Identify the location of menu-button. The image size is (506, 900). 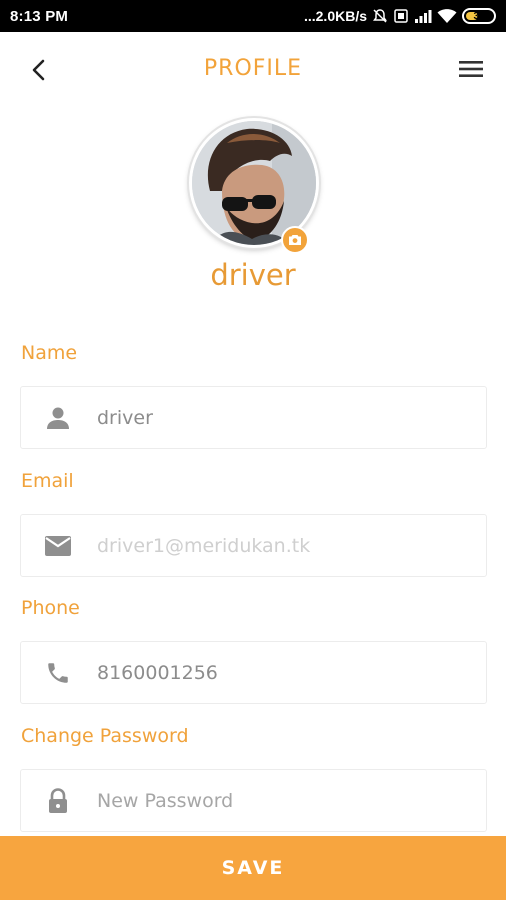
(471, 69).